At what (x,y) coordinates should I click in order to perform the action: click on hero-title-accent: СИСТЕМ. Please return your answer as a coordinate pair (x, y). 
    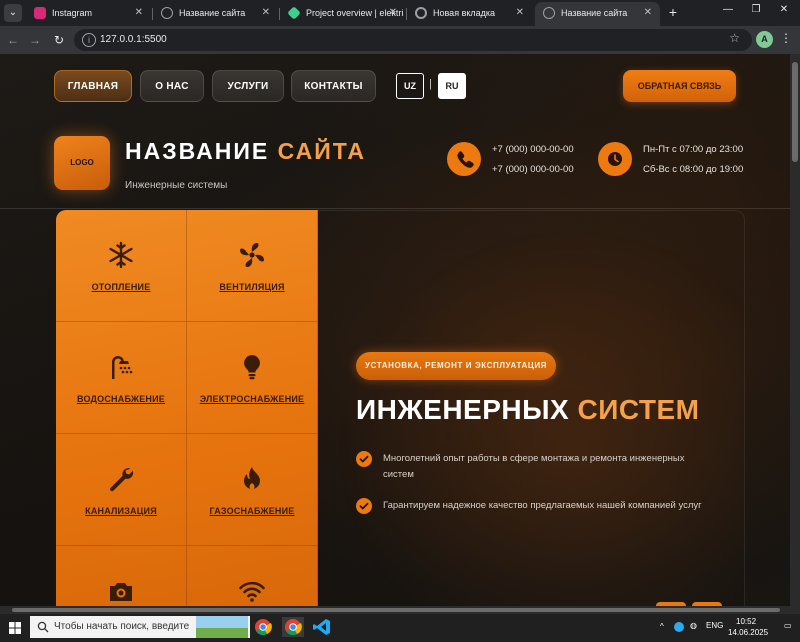
    Looking at the image, I should click on (638, 409).